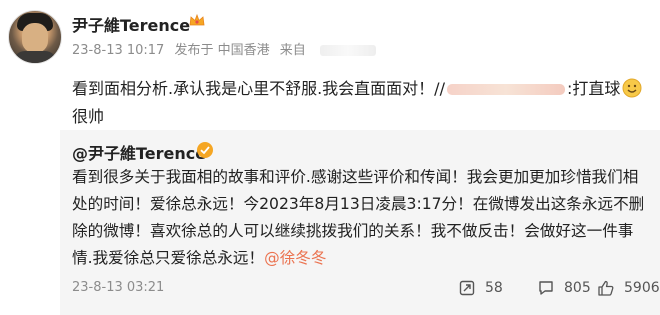 This screenshot has height=315, width=660. Describe the element at coordinates (593, 88) in the screenshot. I see `post-text-b: :打直球` at that location.